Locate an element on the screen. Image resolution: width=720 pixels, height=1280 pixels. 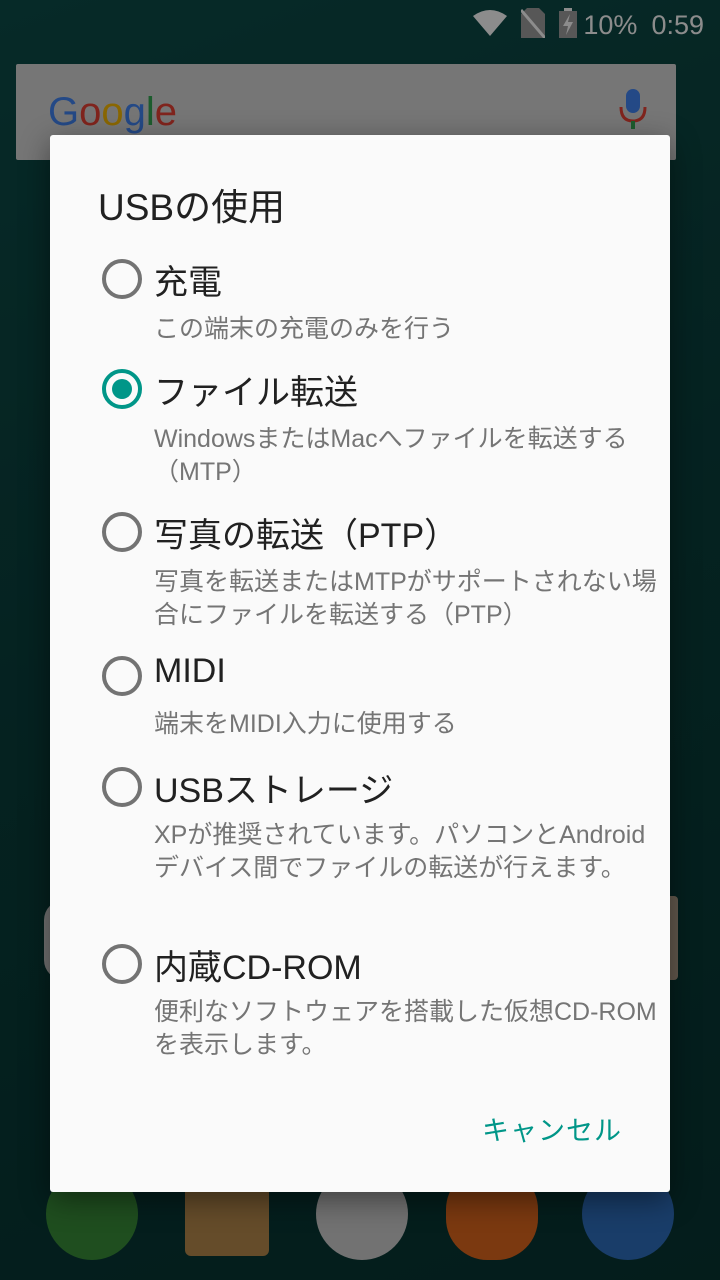
option-description: WindowsまたはMacへファイルを転送する（MTP） is located at coordinates (391, 455).